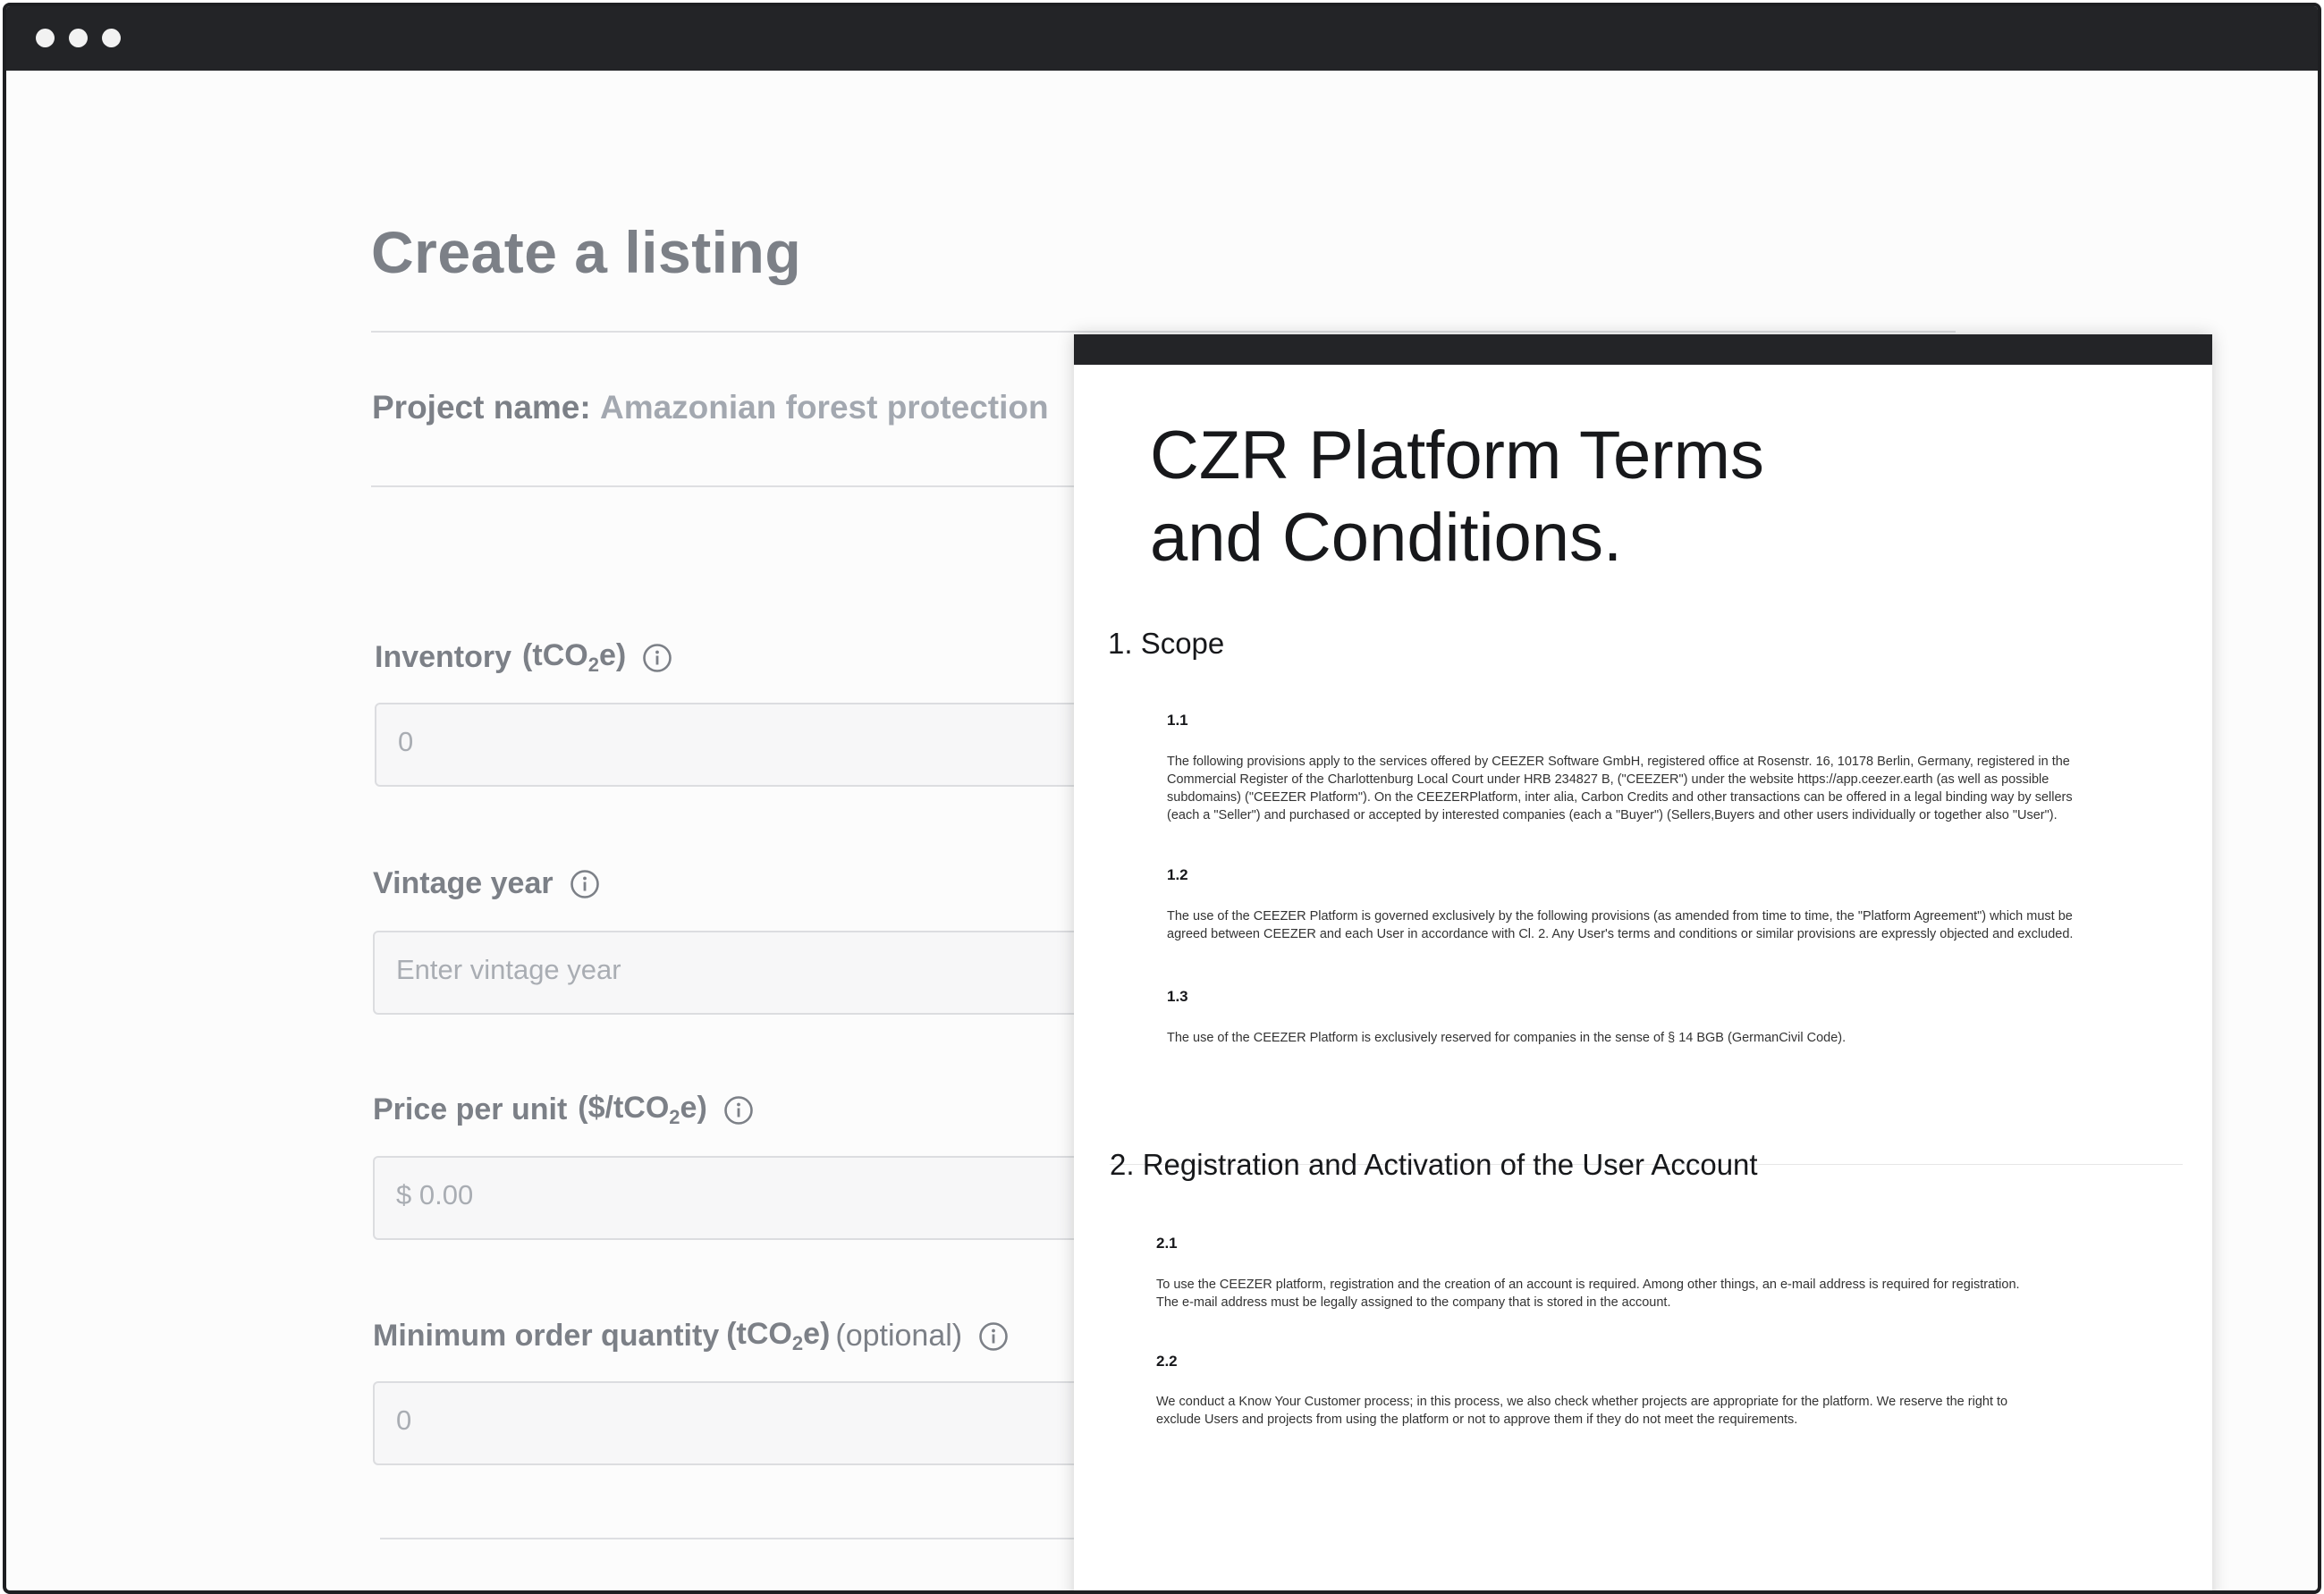 The image size is (2324, 1594). What do you see at coordinates (78, 38) in the screenshot?
I see `window-dot-minimize` at bounding box center [78, 38].